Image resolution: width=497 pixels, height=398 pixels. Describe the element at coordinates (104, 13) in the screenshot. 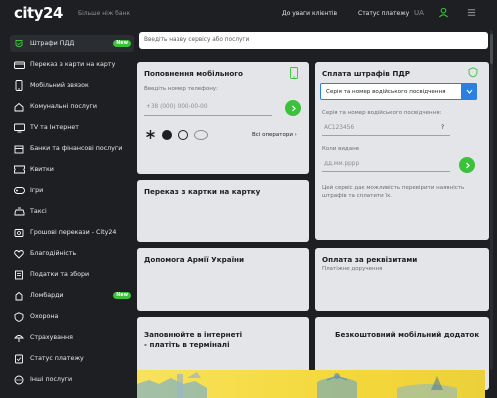

I see `tagline: Більше ніж банк` at that location.